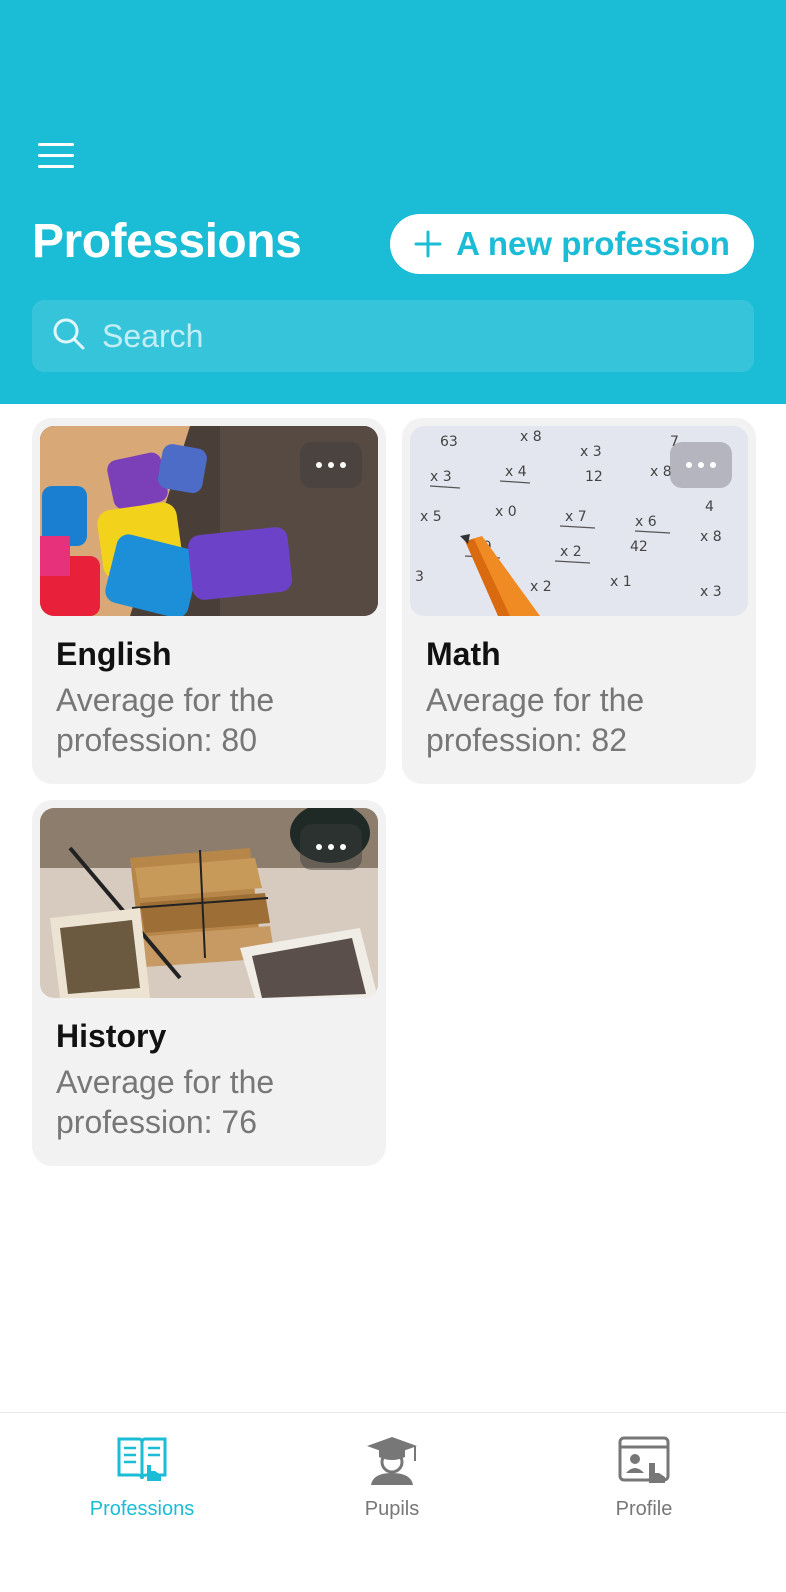  I want to click on old-books-image, so click(209, 903).